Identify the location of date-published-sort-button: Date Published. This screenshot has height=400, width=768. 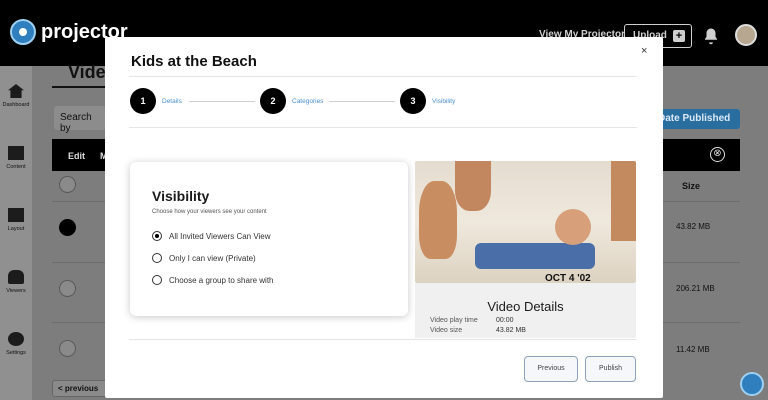
(696, 119).